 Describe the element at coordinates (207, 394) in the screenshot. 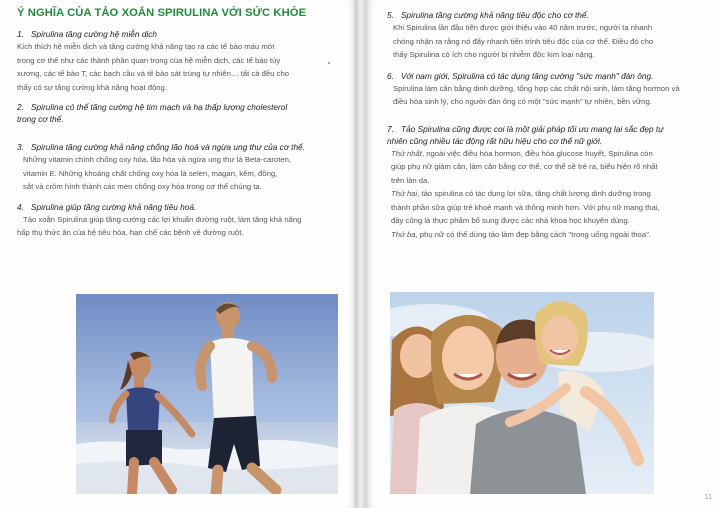

I see `jogging-couple-photo` at that location.